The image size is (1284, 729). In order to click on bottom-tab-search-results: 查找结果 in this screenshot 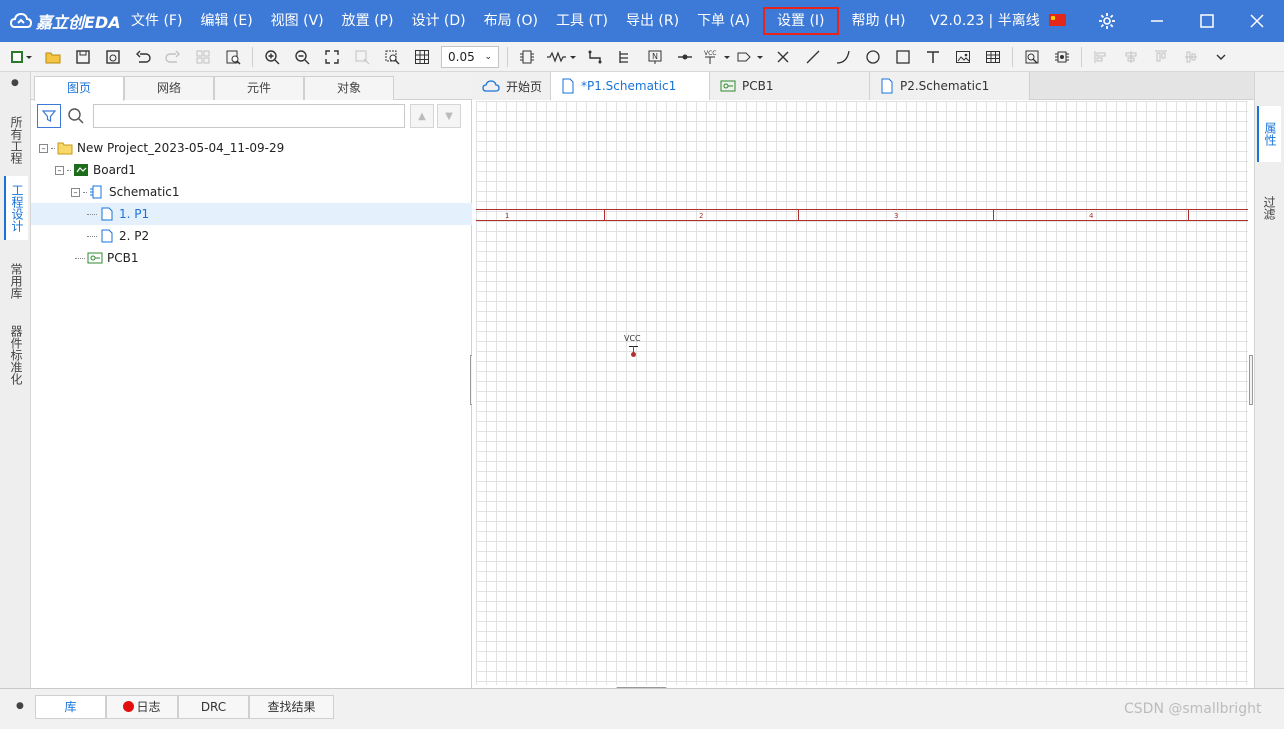, I will do `click(291, 707)`.